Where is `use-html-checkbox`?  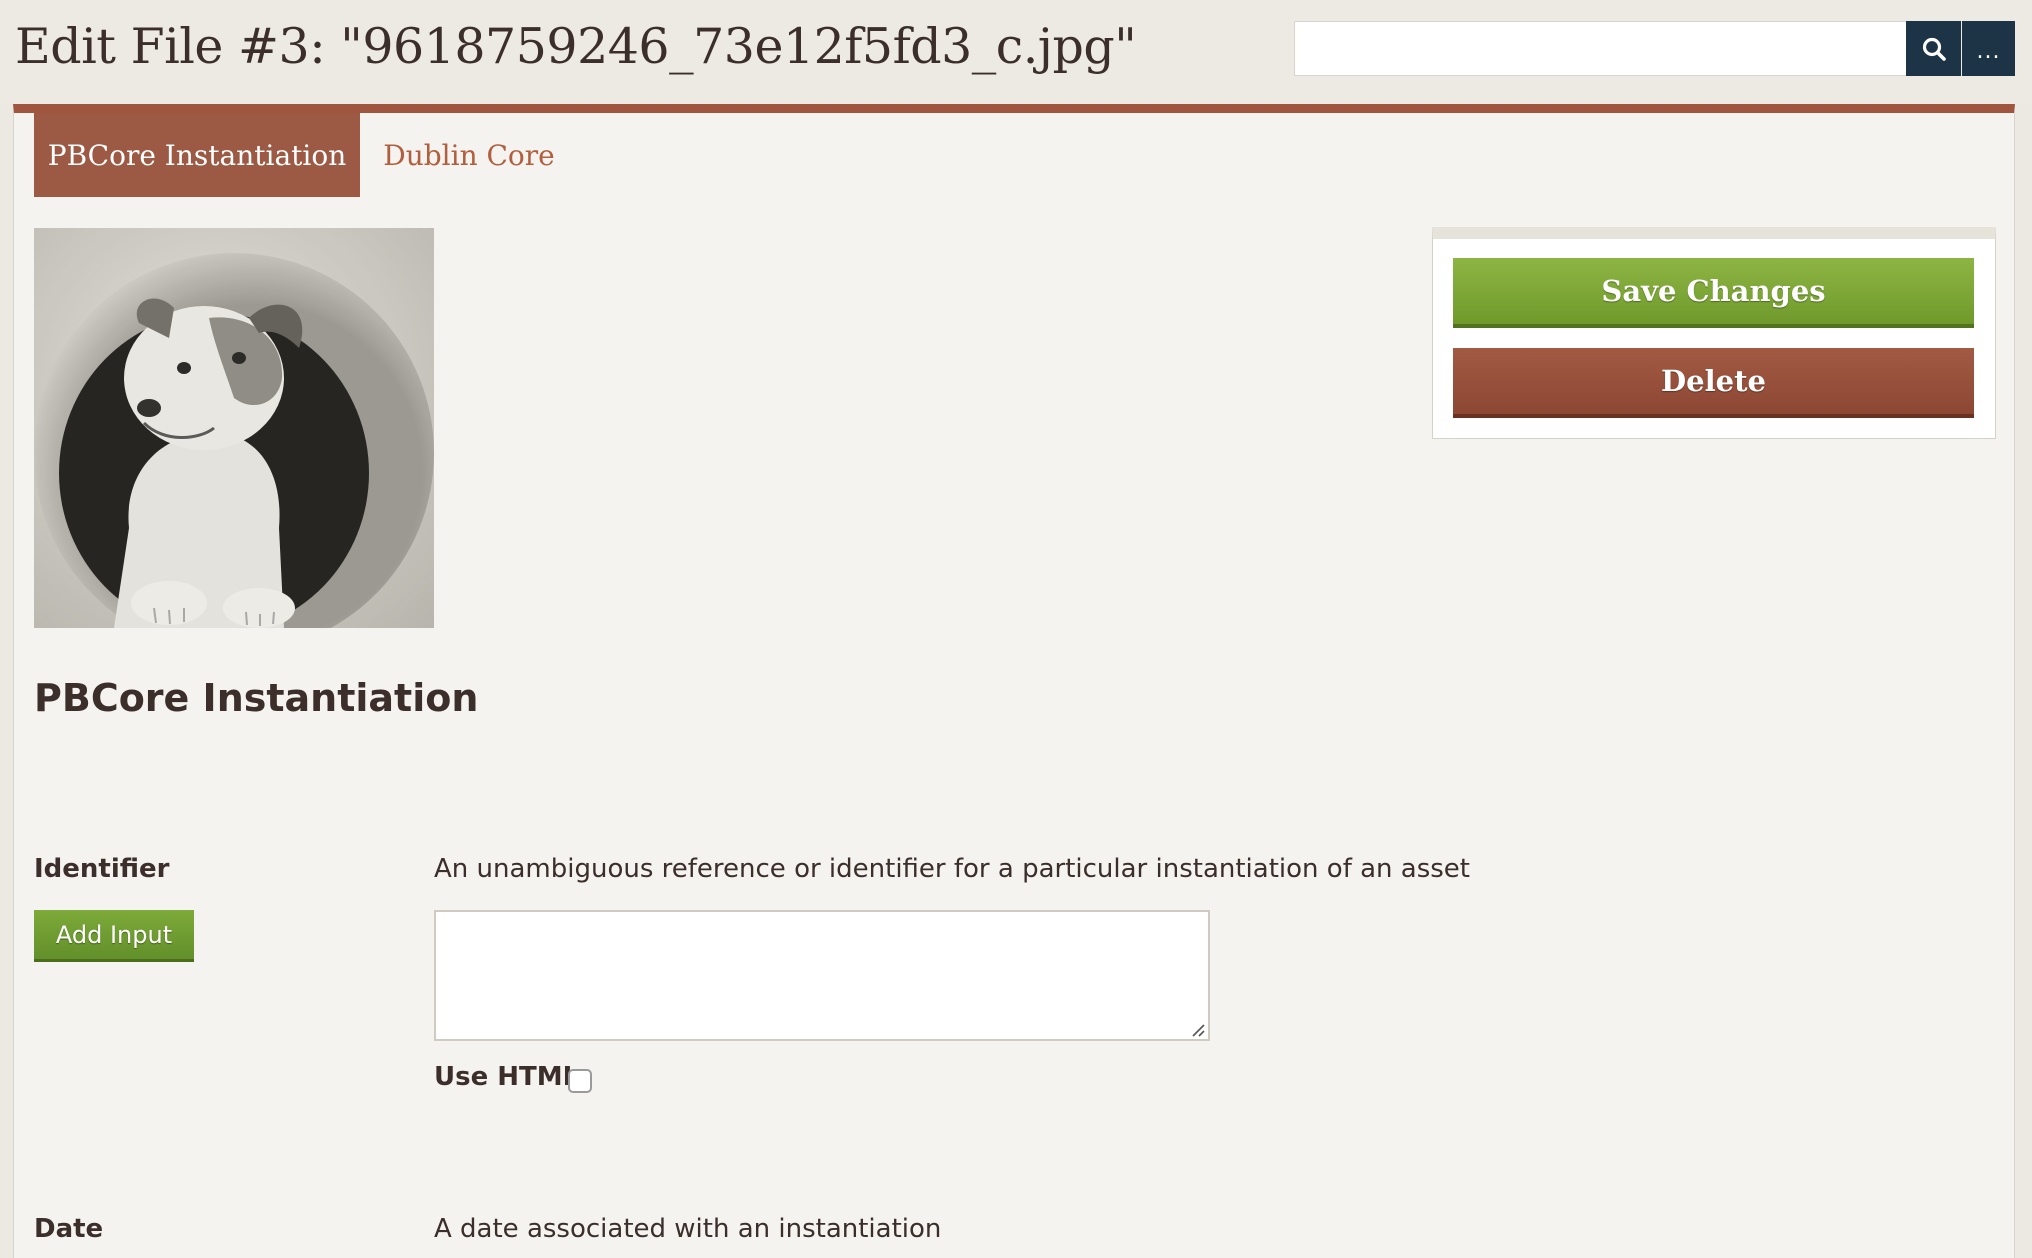
use-html-checkbox is located at coordinates (580, 1081).